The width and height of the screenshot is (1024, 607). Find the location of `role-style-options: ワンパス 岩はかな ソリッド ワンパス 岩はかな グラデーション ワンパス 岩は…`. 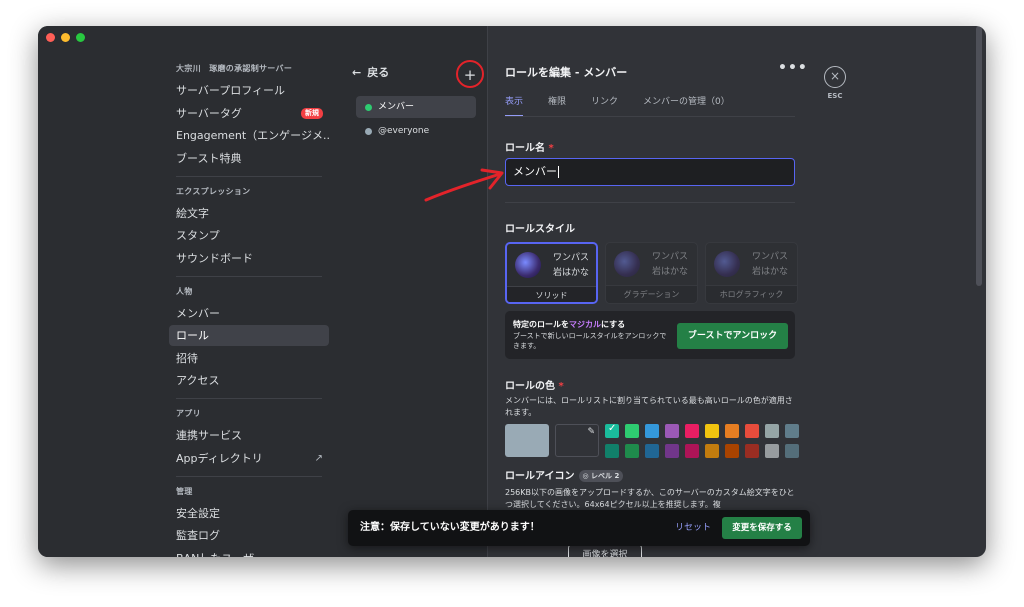

role-style-options: ワンパス 岩はかな ソリッド ワンパス 岩はかな グラデーション ワンパス 岩は… is located at coordinates (651, 273).